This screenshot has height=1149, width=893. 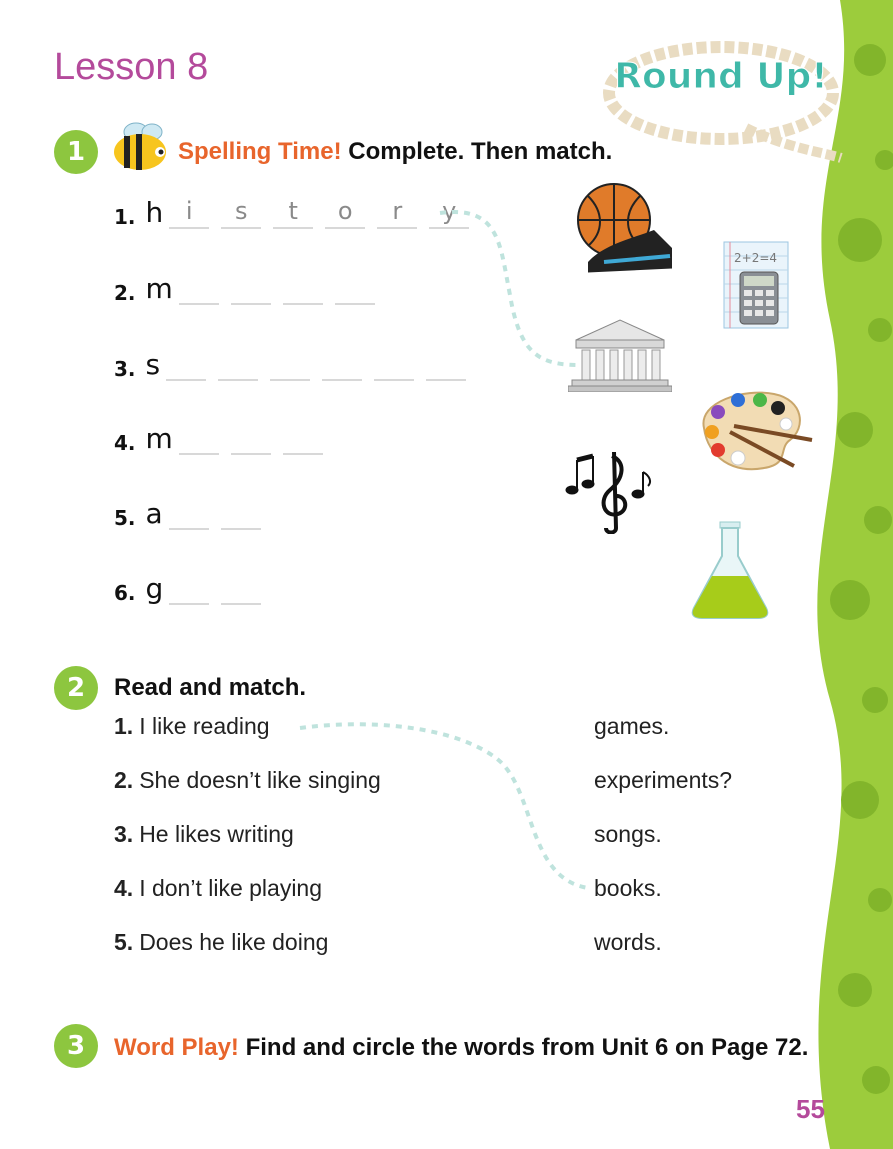 What do you see at coordinates (663, 780) in the screenshot?
I see `ending-2: experiments?` at bounding box center [663, 780].